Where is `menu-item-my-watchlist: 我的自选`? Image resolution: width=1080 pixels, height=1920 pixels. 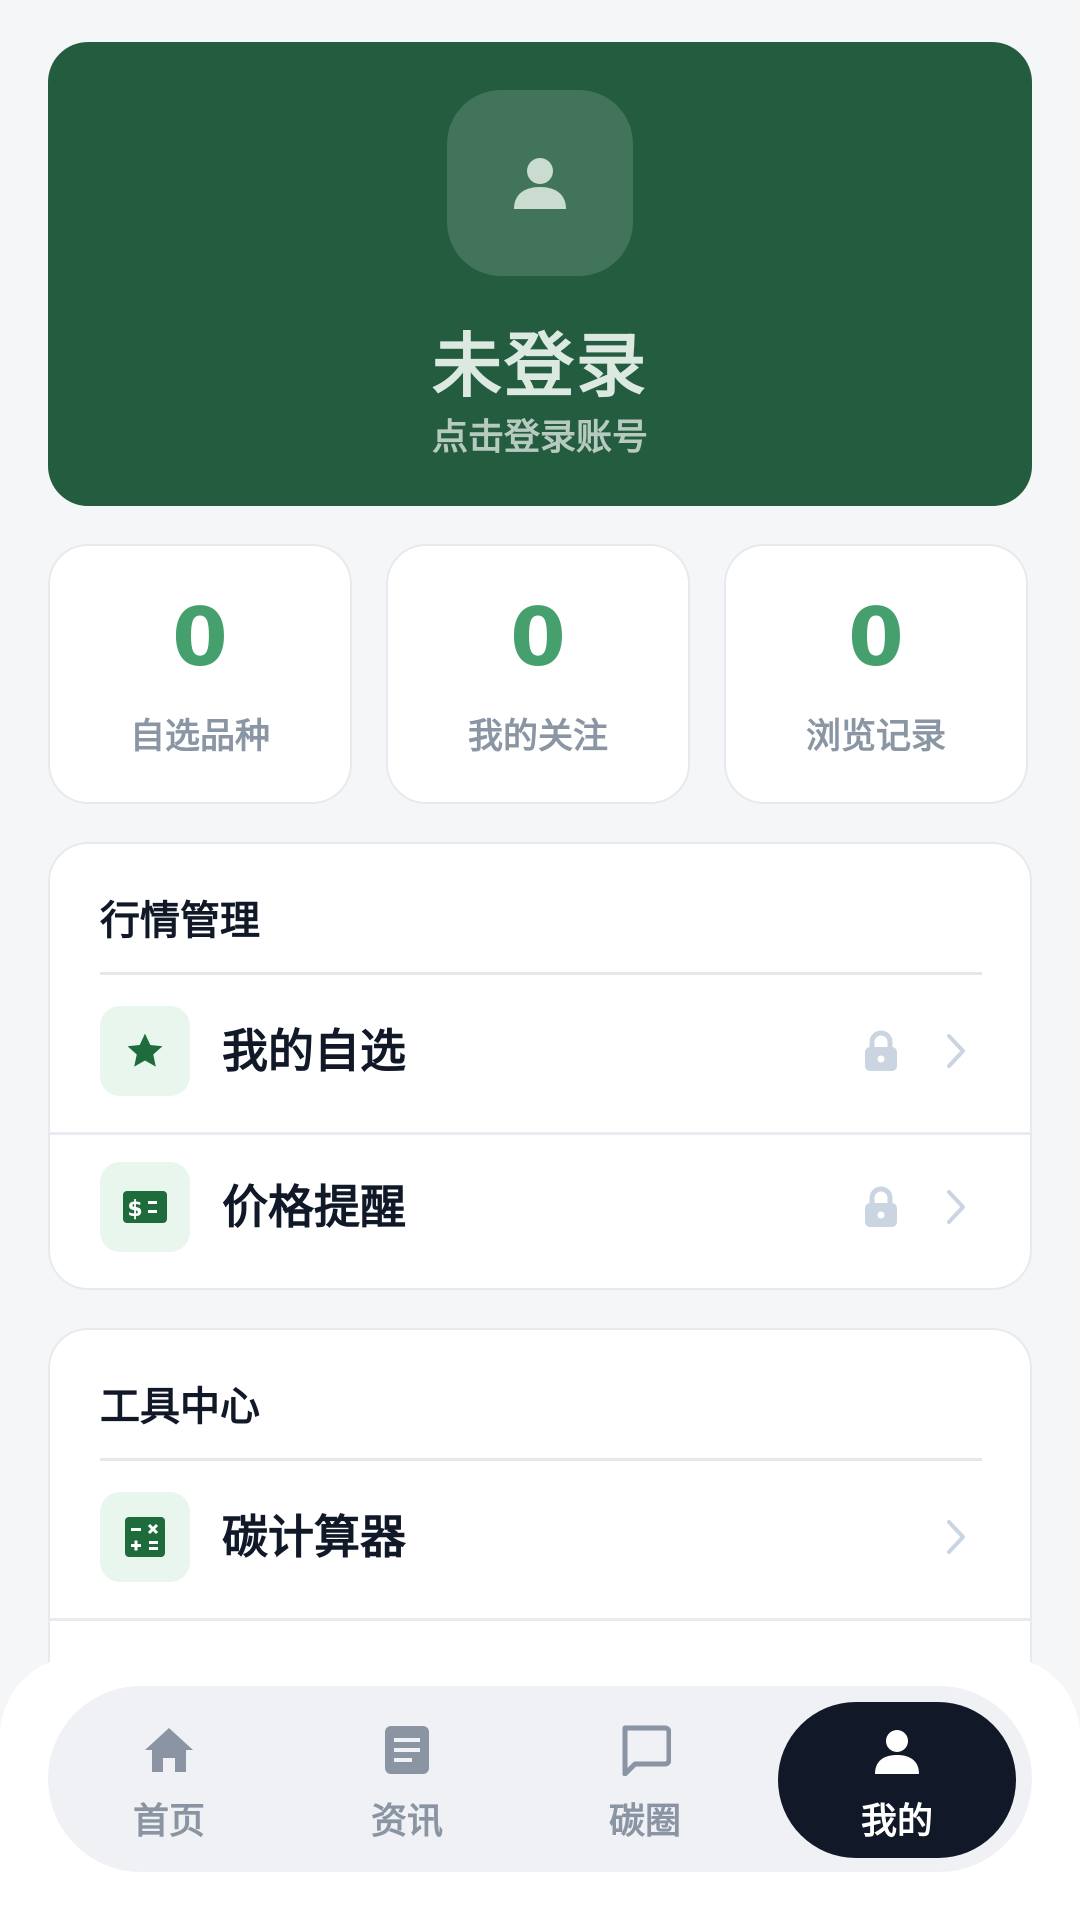
menu-item-my-watchlist: 我的自选 is located at coordinates (540, 1054).